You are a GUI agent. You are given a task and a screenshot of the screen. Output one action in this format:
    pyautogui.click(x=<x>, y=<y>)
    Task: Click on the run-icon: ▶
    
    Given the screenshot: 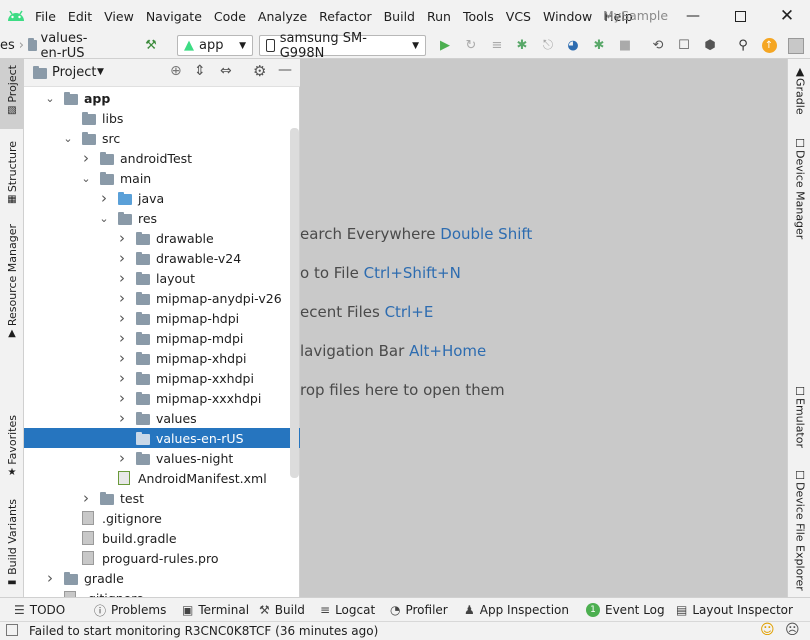 What is the action you would take?
    pyautogui.click(x=445, y=45)
    